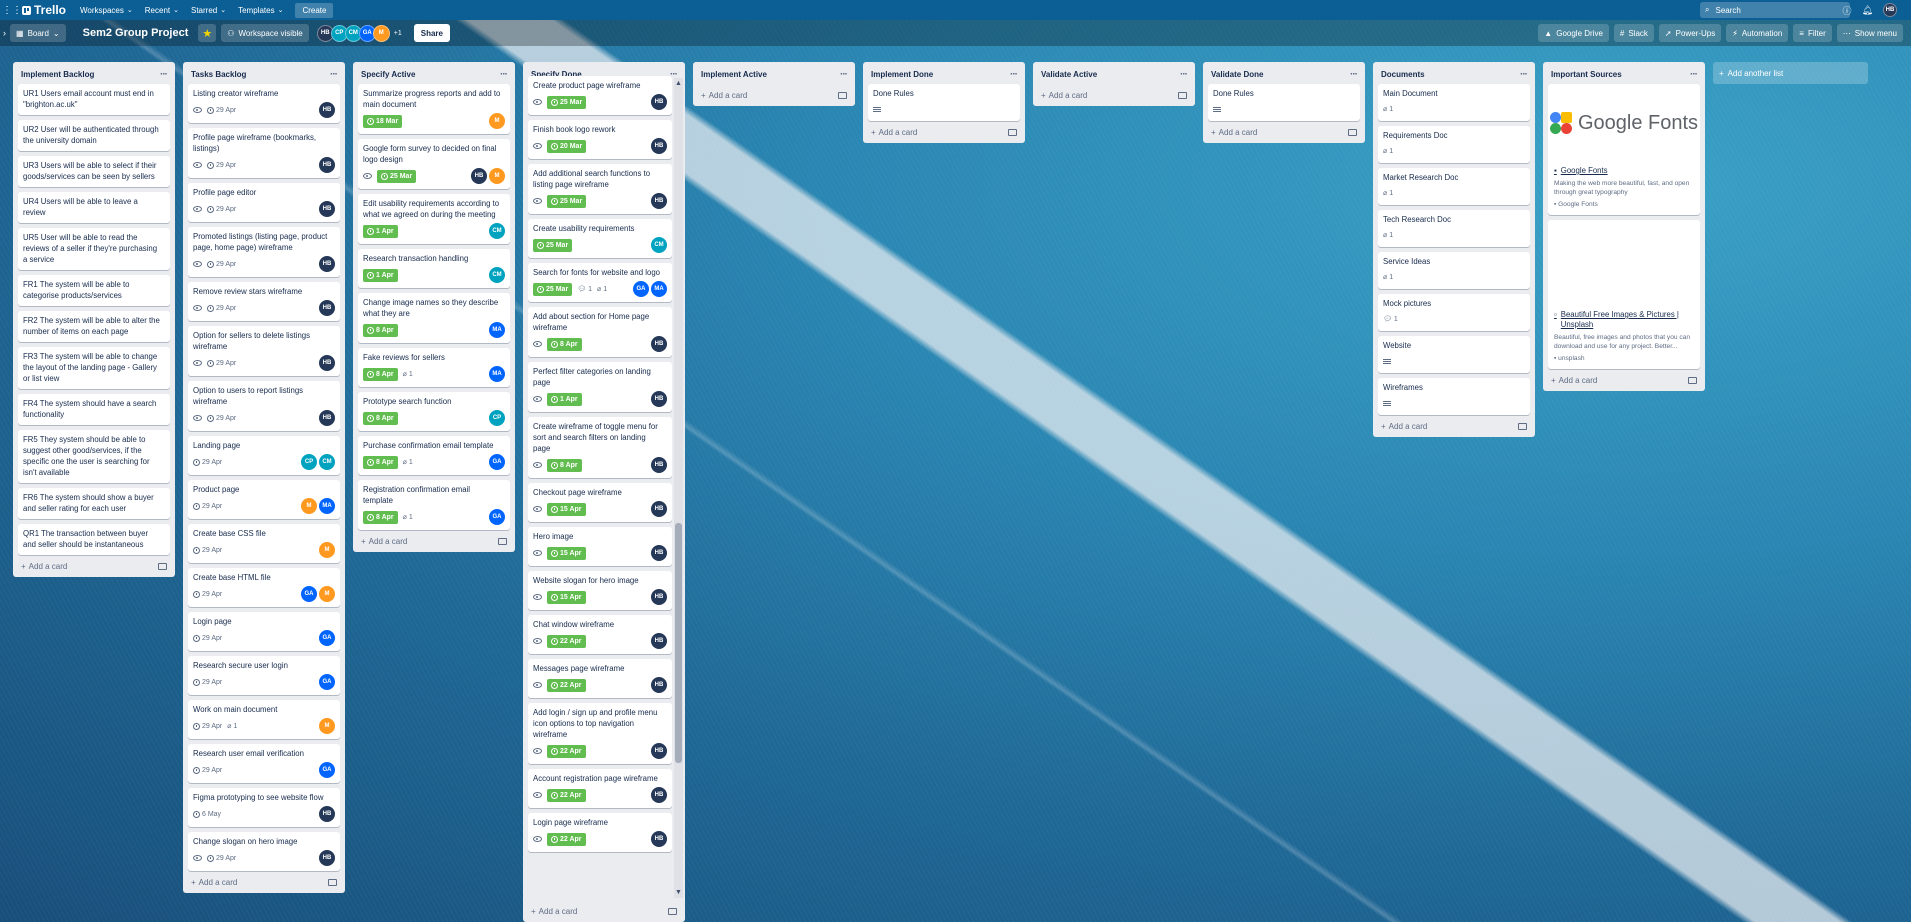  What do you see at coordinates (1890, 10) in the screenshot?
I see `user-avatar: HB` at bounding box center [1890, 10].